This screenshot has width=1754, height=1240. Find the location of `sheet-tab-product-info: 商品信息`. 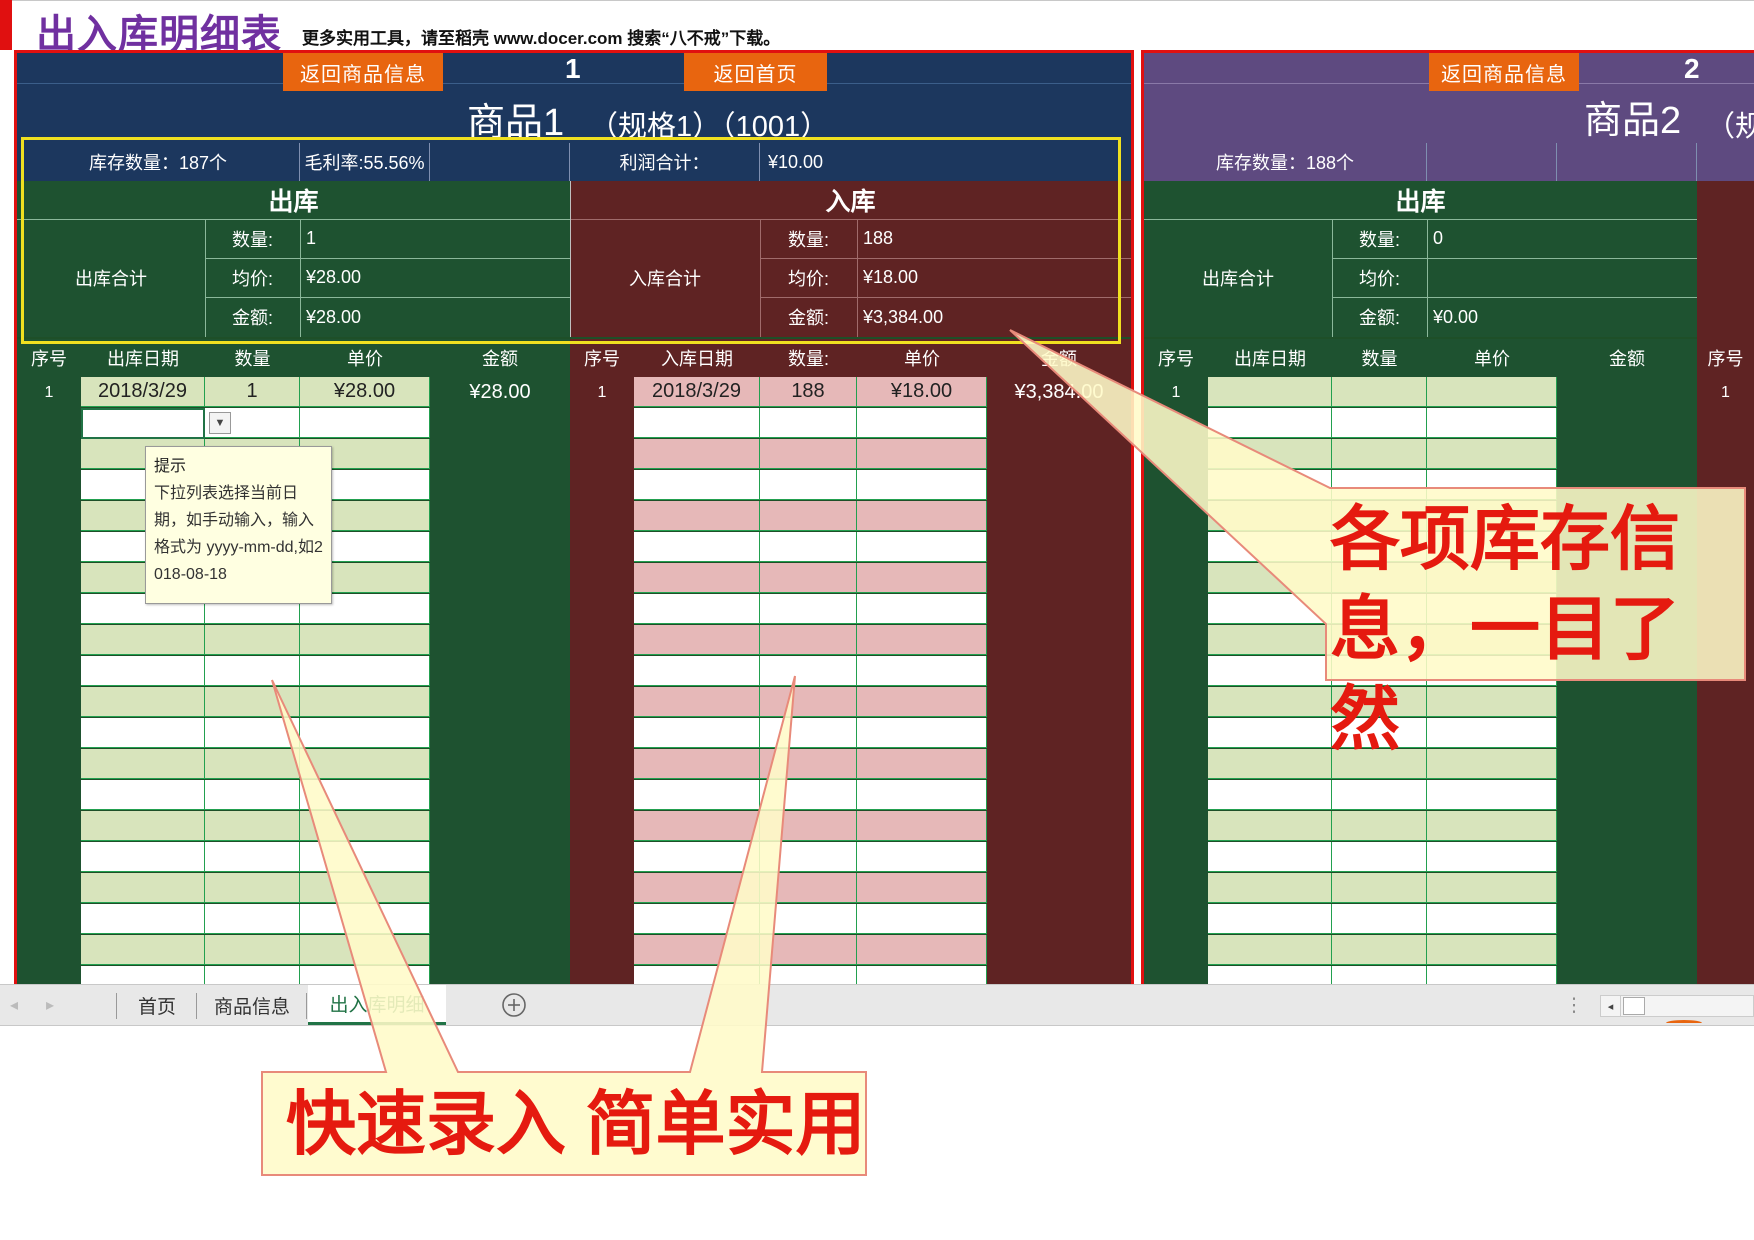

sheet-tab-product-info: 商品信息 is located at coordinates (252, 1005).